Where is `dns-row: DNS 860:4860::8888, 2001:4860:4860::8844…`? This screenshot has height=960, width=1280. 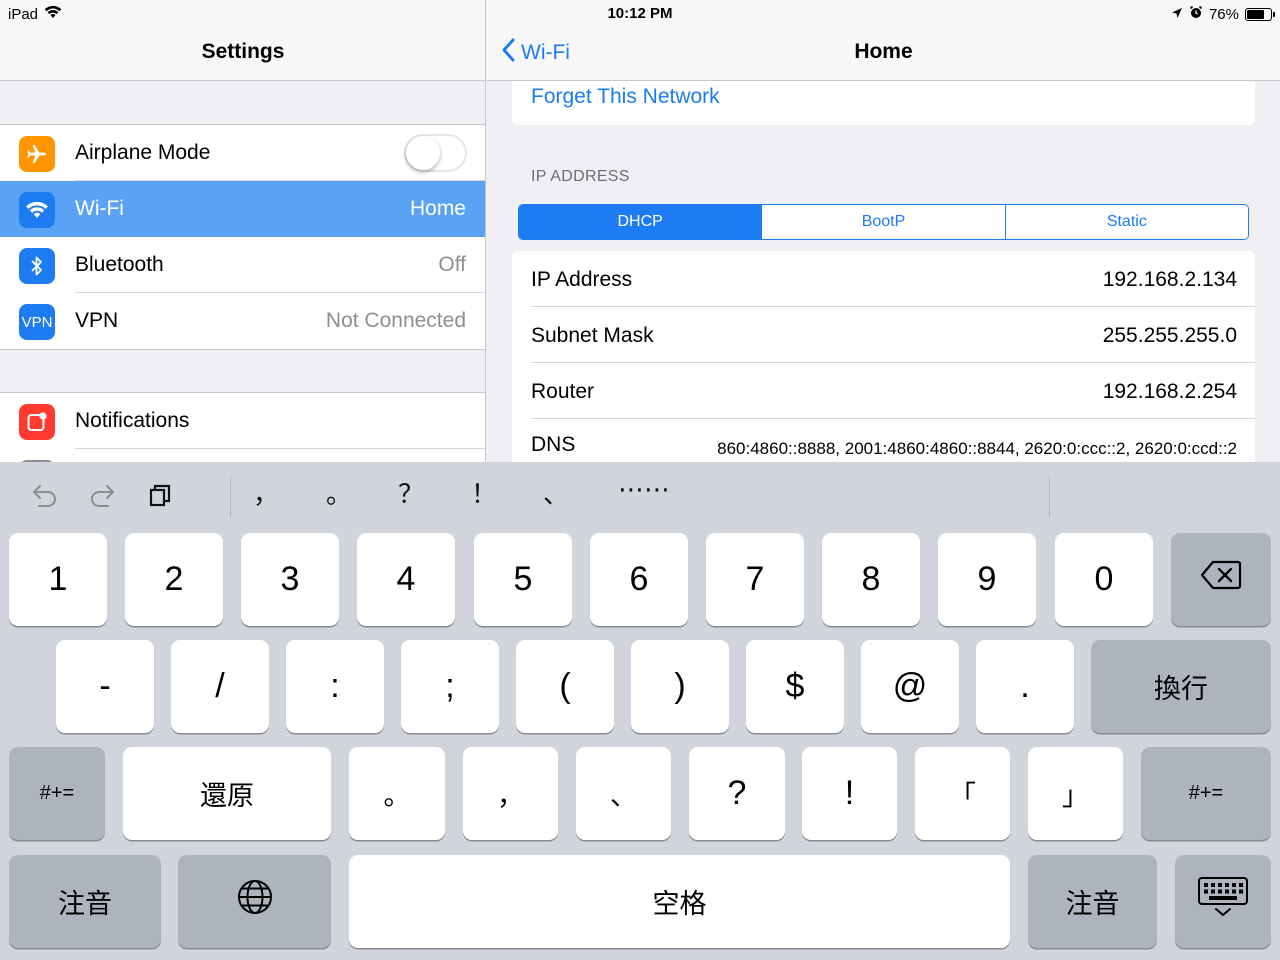 dns-row: DNS 860:4860::8888, 2001:4860:4860::8844… is located at coordinates (883, 440).